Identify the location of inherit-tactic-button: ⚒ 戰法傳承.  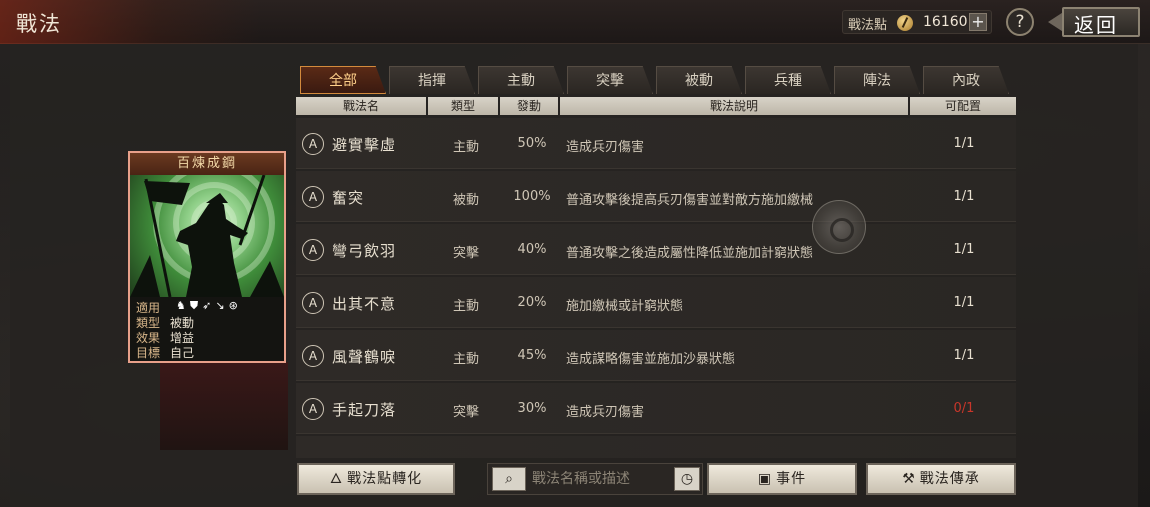
(941, 479).